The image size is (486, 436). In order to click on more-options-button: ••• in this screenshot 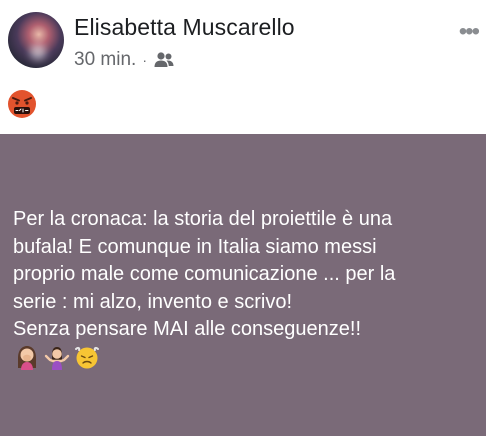, I will do `click(469, 32)`.